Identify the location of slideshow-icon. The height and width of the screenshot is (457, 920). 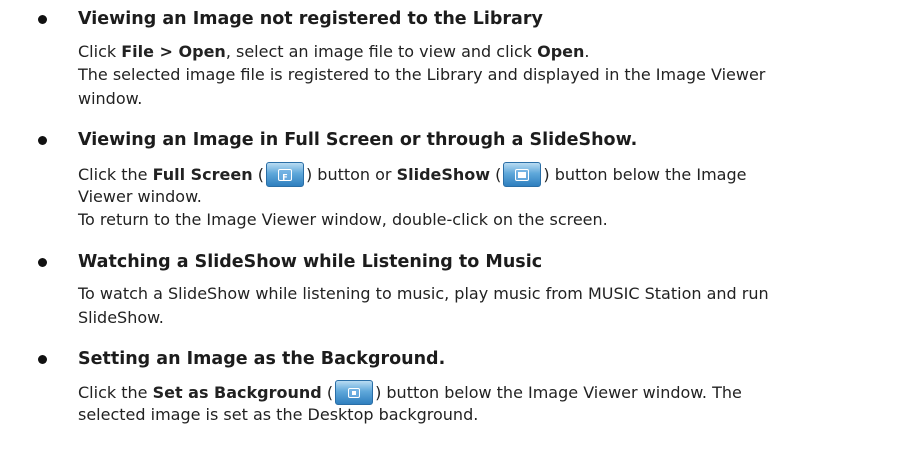
(522, 174).